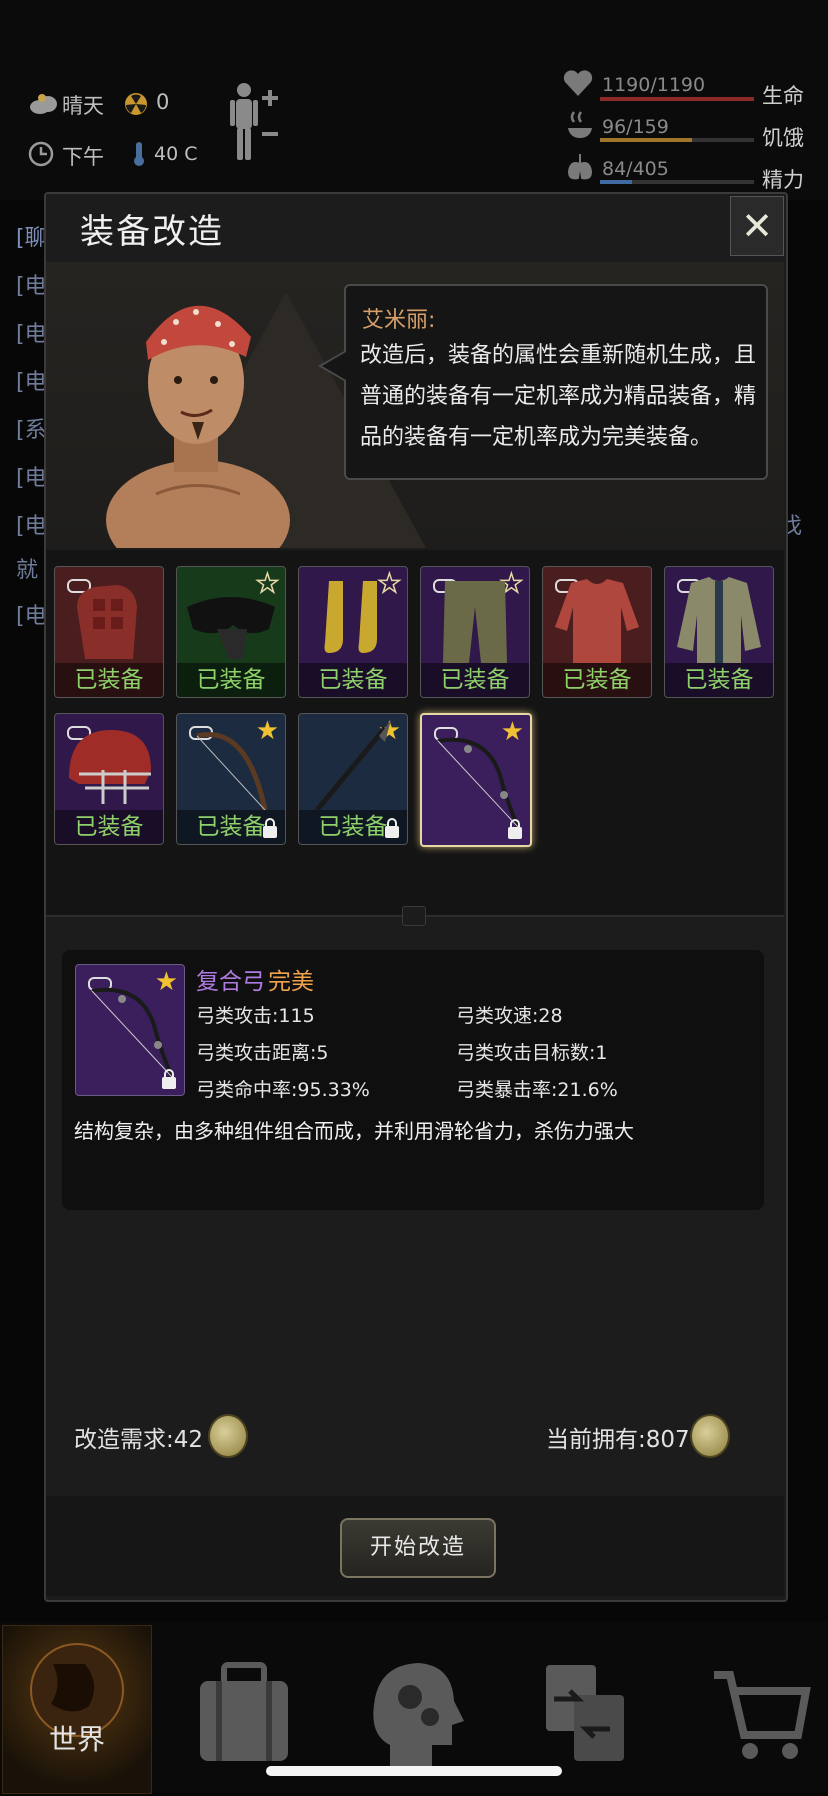 The height and width of the screenshot is (1796, 828). What do you see at coordinates (152, 232) in the screenshot?
I see `dialog-title: 装备改造` at bounding box center [152, 232].